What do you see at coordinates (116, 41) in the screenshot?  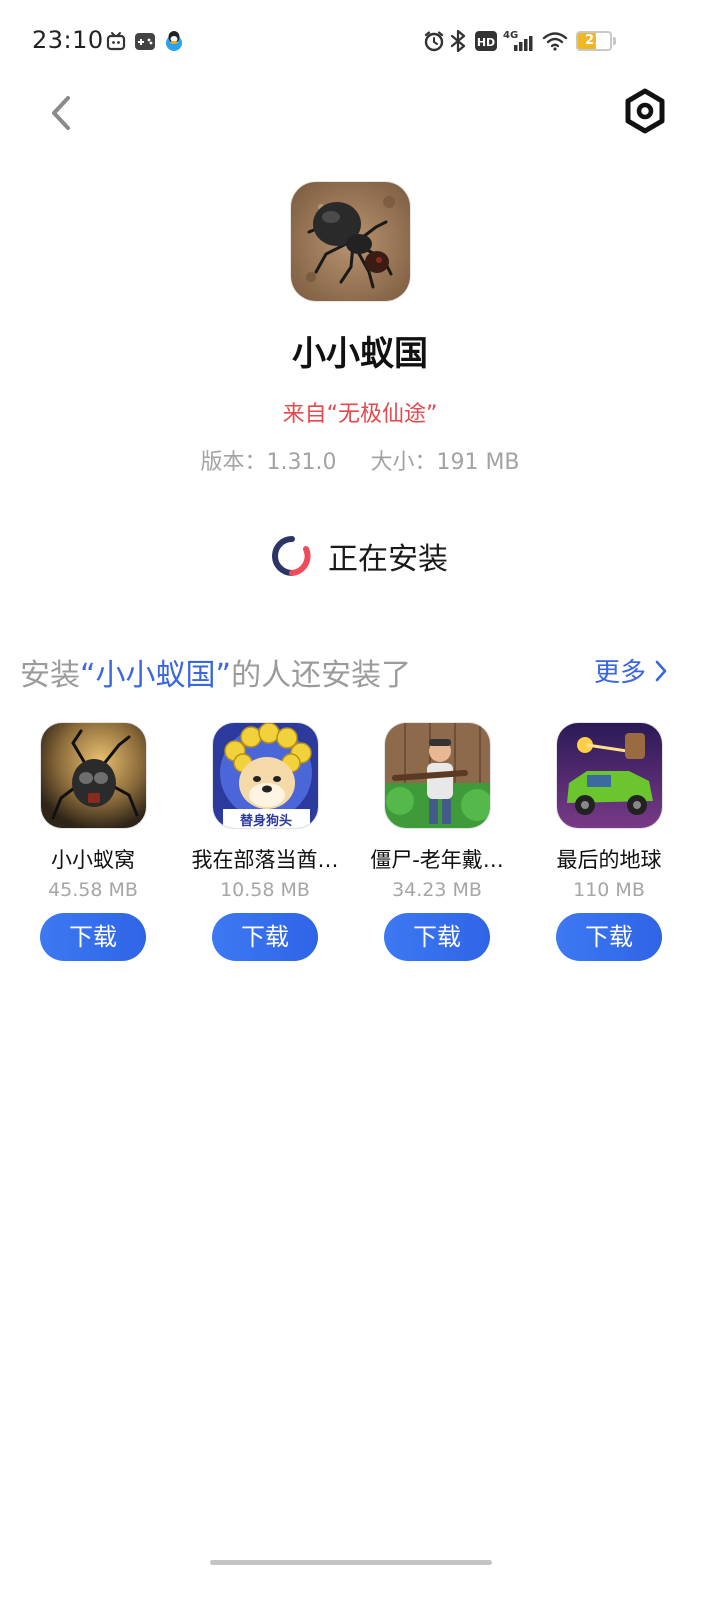 I see `tv-app-icon` at bounding box center [116, 41].